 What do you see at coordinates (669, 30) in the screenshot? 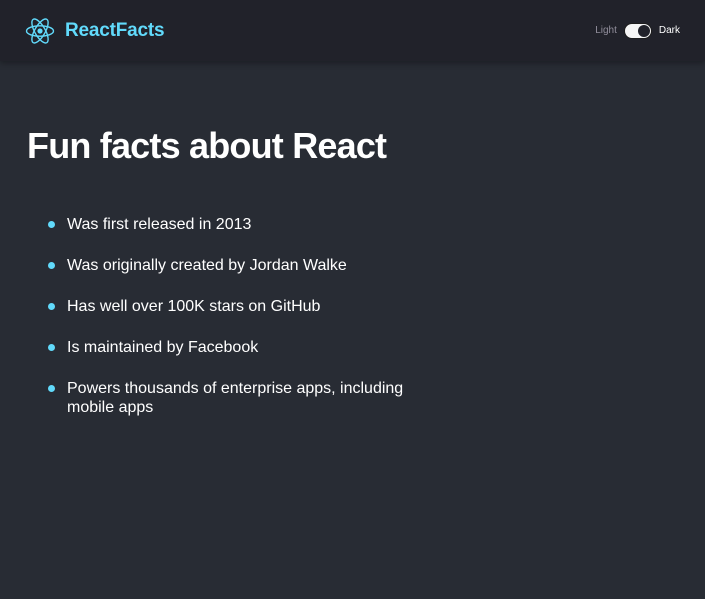
I see `dark-mode-label: Dark` at bounding box center [669, 30].